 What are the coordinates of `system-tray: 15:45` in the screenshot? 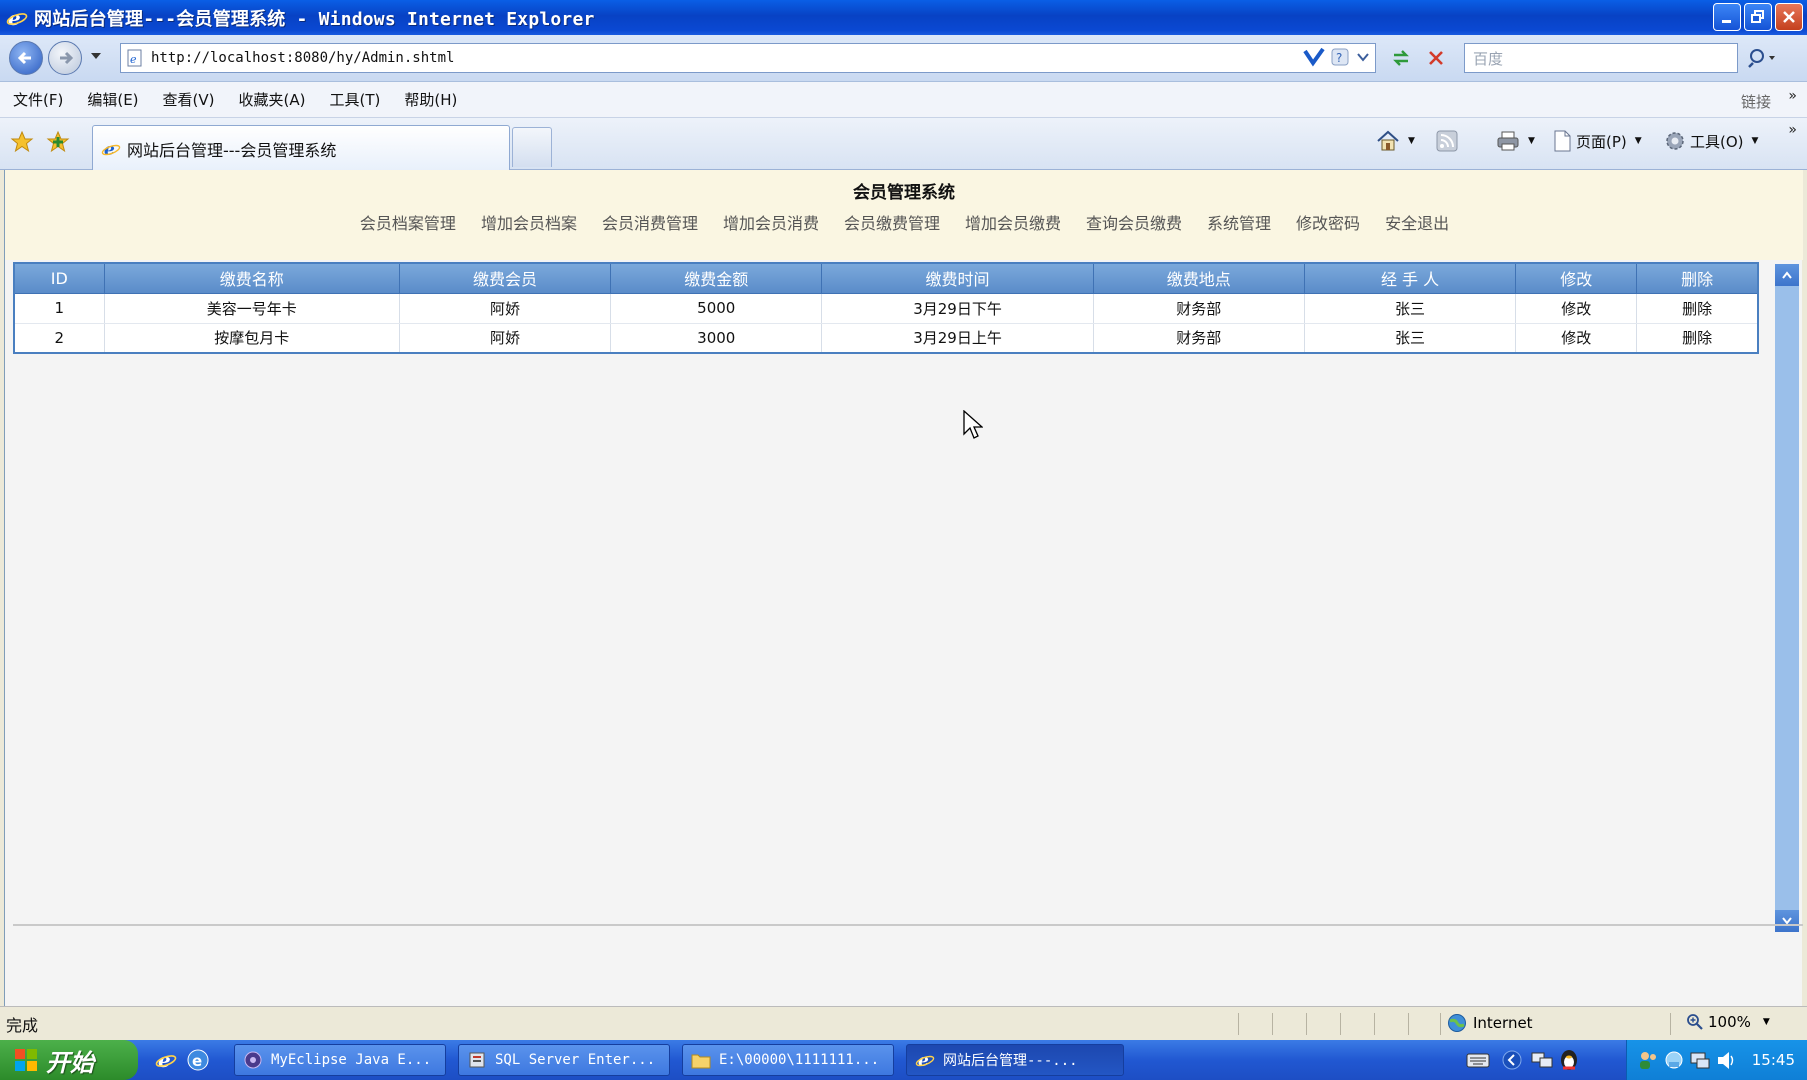 It's located at (1716, 1060).